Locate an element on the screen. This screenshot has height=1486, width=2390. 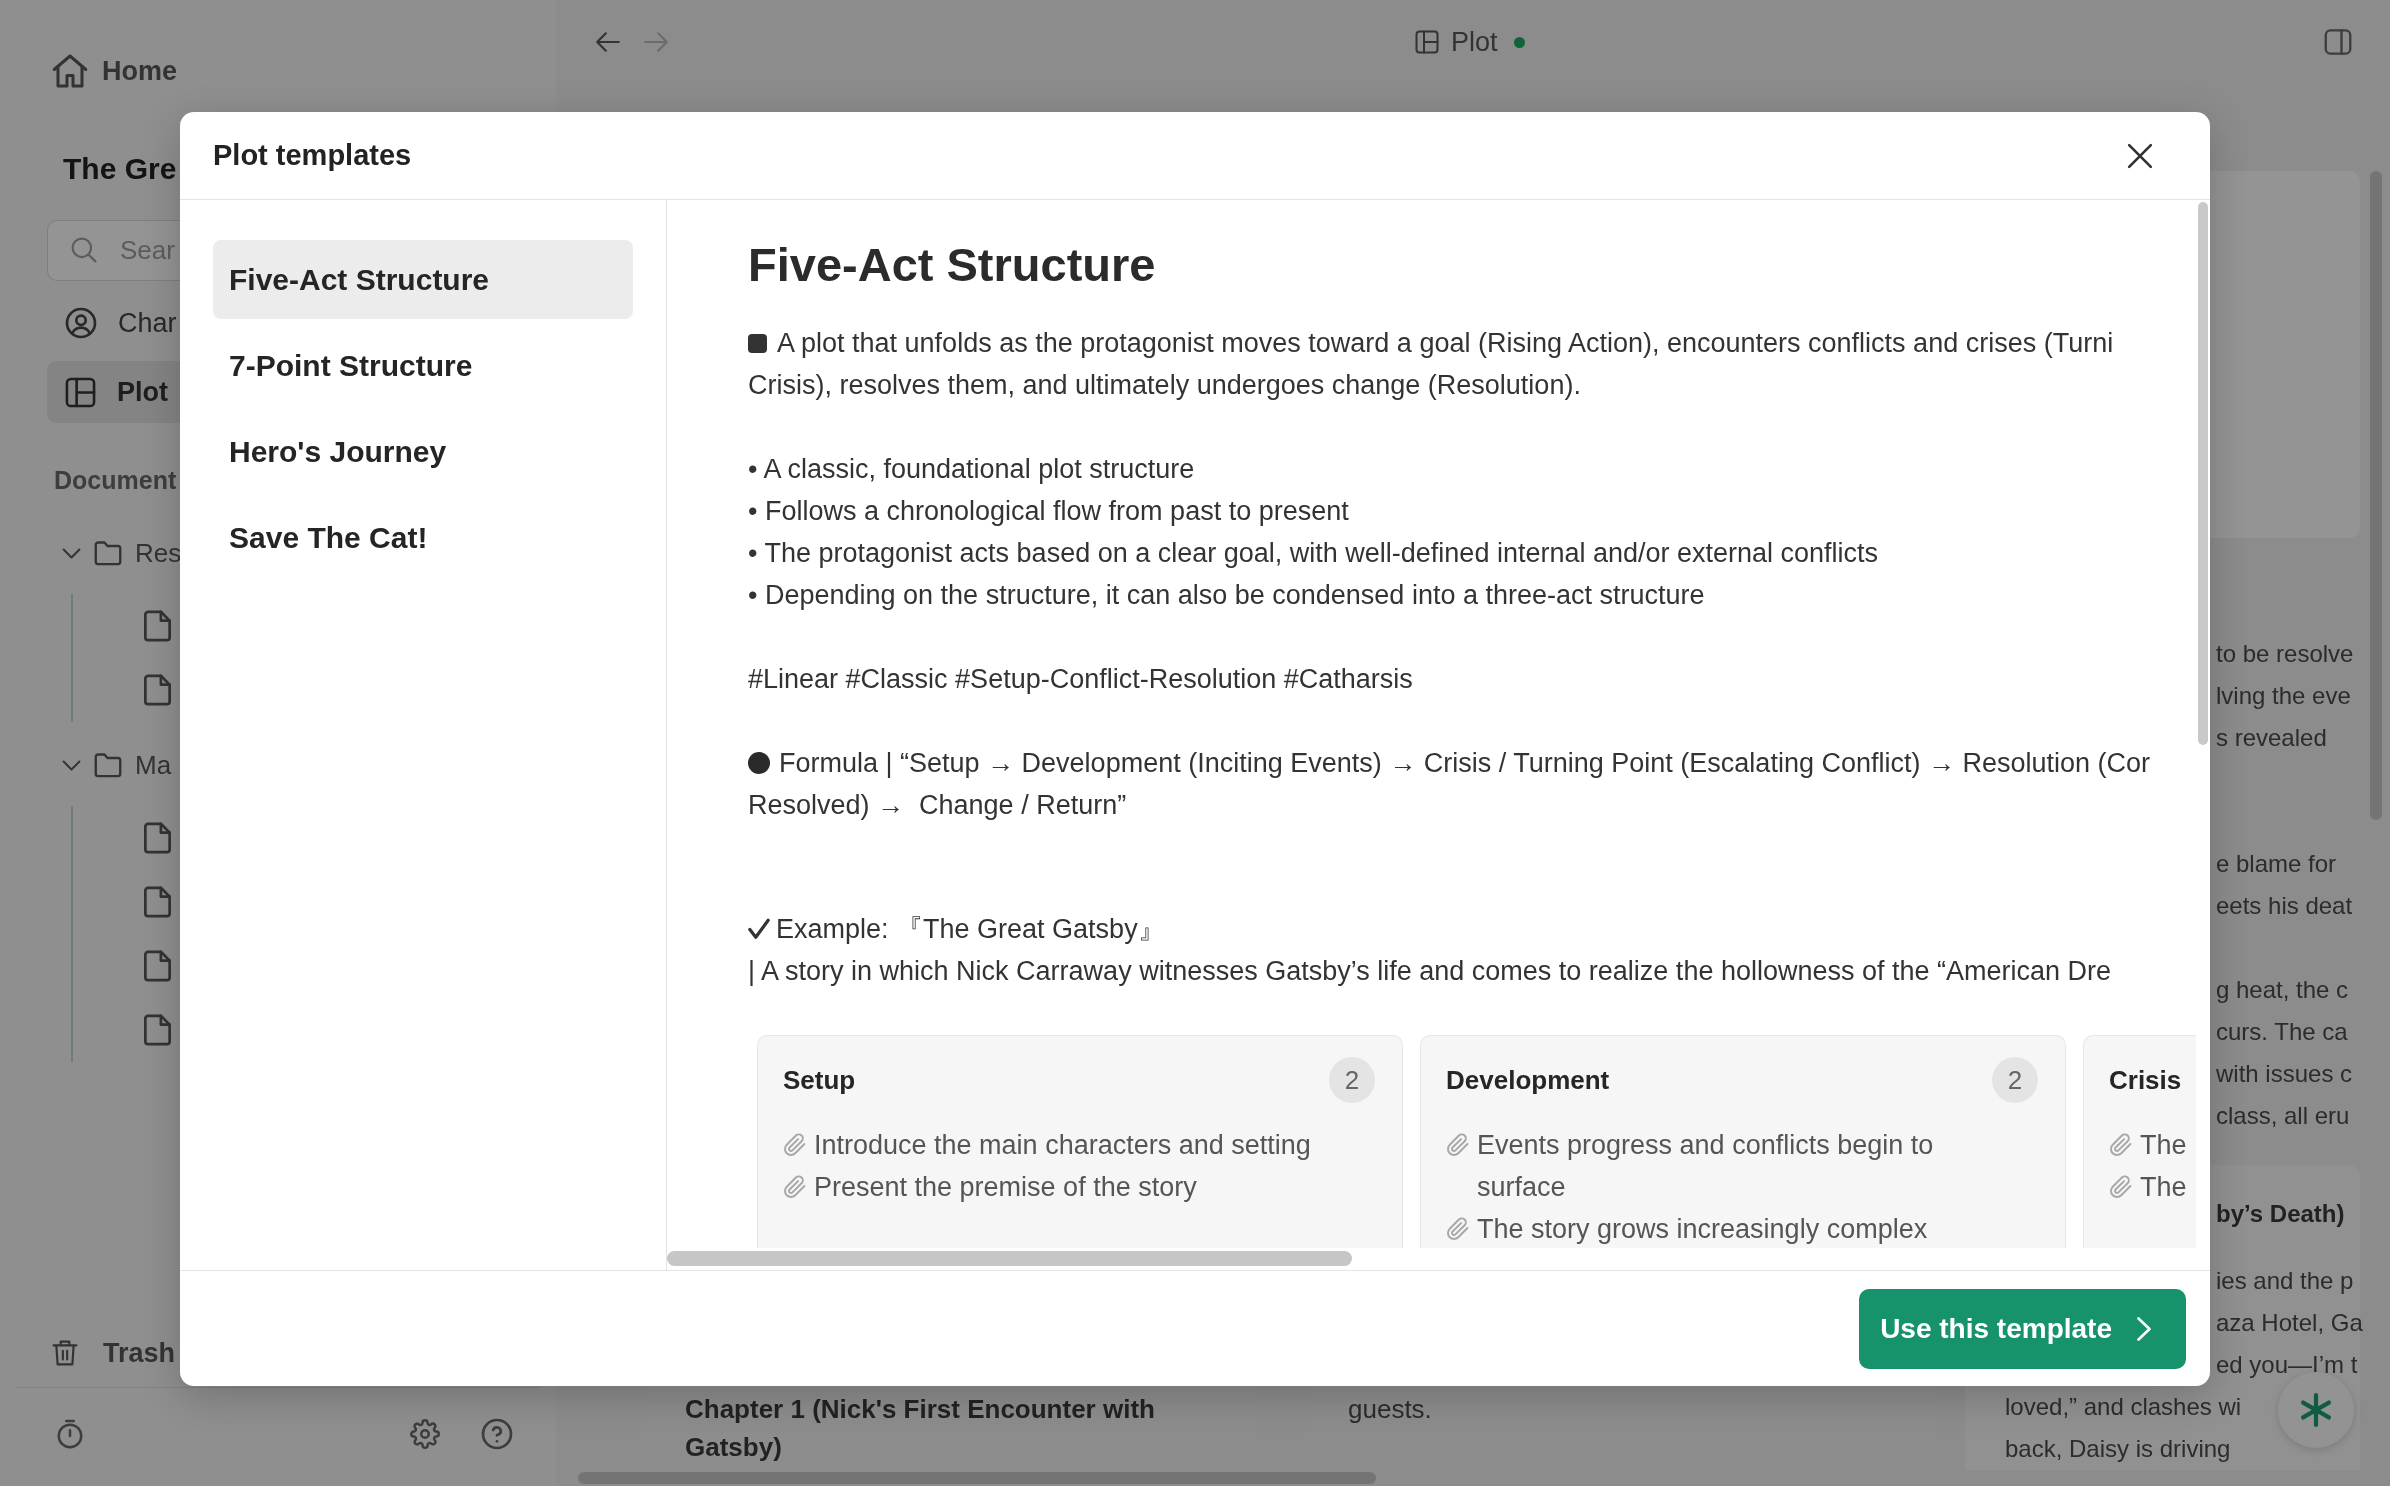
card-text: loved,” and clashes wi back, Daisy is driving is located at coordinates (2123, 1428).